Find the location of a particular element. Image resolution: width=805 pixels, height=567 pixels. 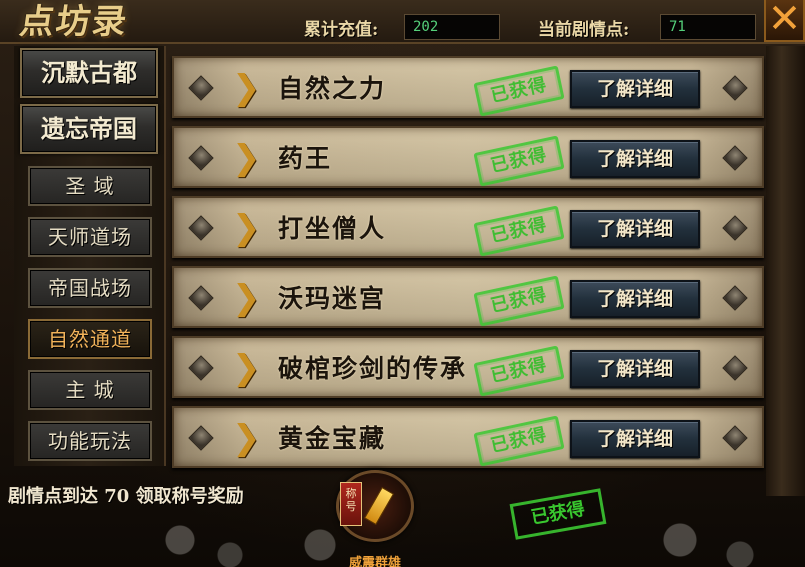

left-navigation: 沉默古都 遗忘帝国 圣 域 天师道场 帝国战场 自然通道 主 城 功能玩法 is located at coordinates (90, 256).